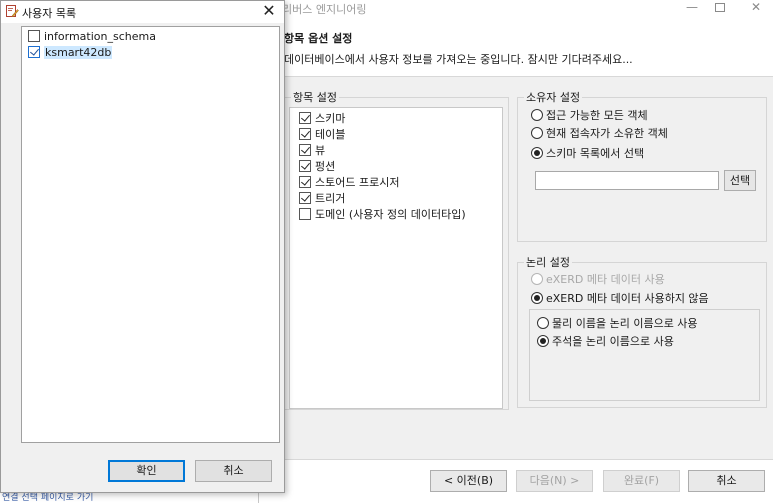  What do you see at coordinates (613, 341) in the screenshot?
I see `radio-label: 주석을 논리 이름으로 사용` at bounding box center [613, 341].